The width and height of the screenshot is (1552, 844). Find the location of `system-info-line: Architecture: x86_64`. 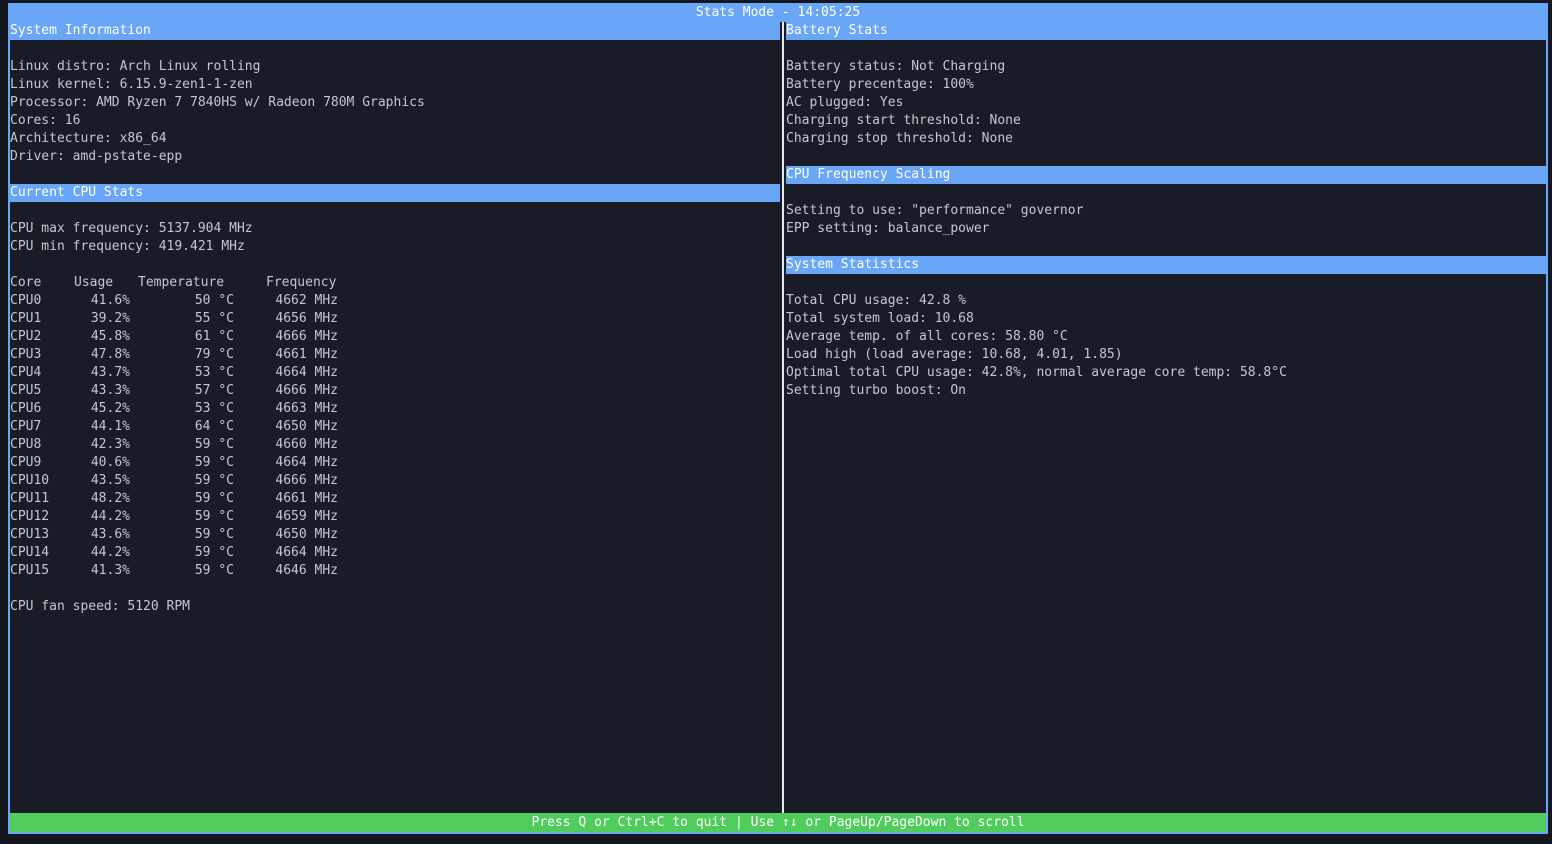

system-info-line: Architecture: x86_64 is located at coordinates (88, 138).